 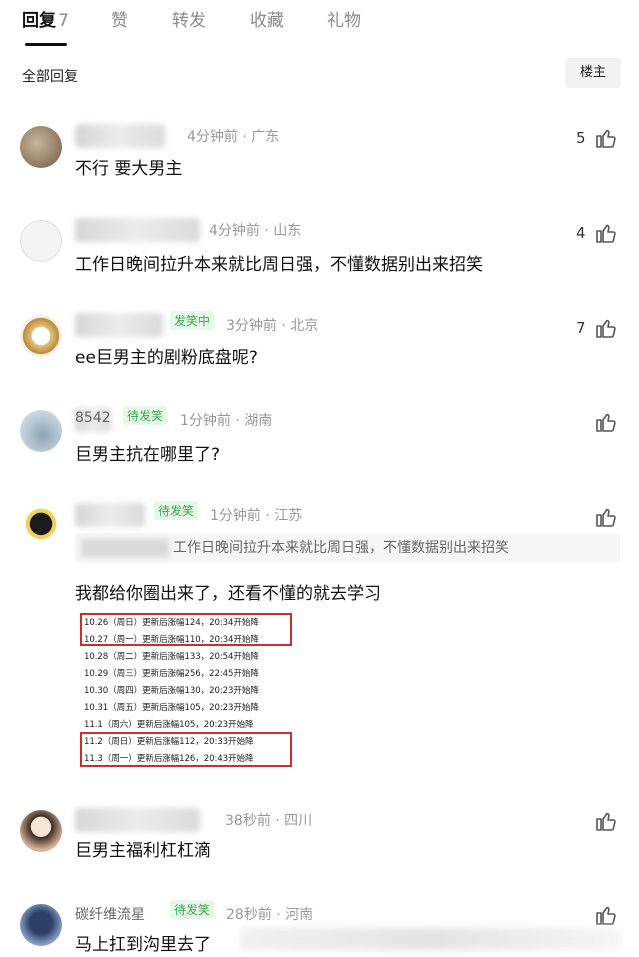 I want to click on comment-text: 马上扛到沟里去了, so click(x=143, y=945).